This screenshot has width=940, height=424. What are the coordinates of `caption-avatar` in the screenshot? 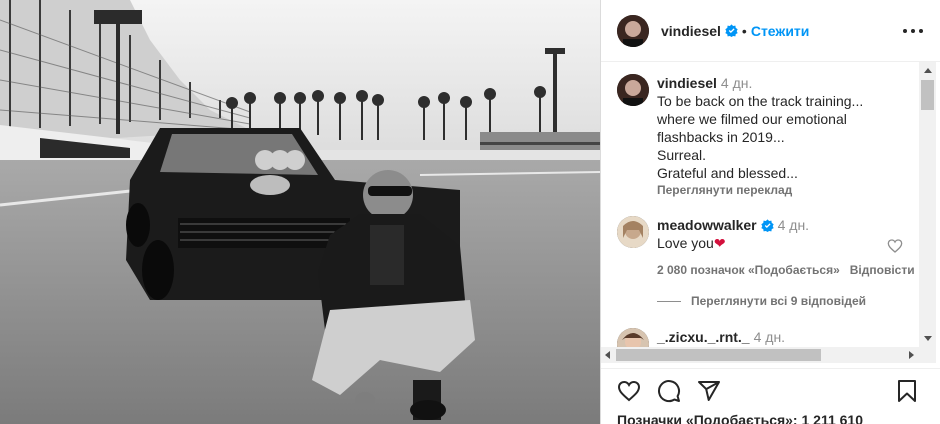 It's located at (633, 90).